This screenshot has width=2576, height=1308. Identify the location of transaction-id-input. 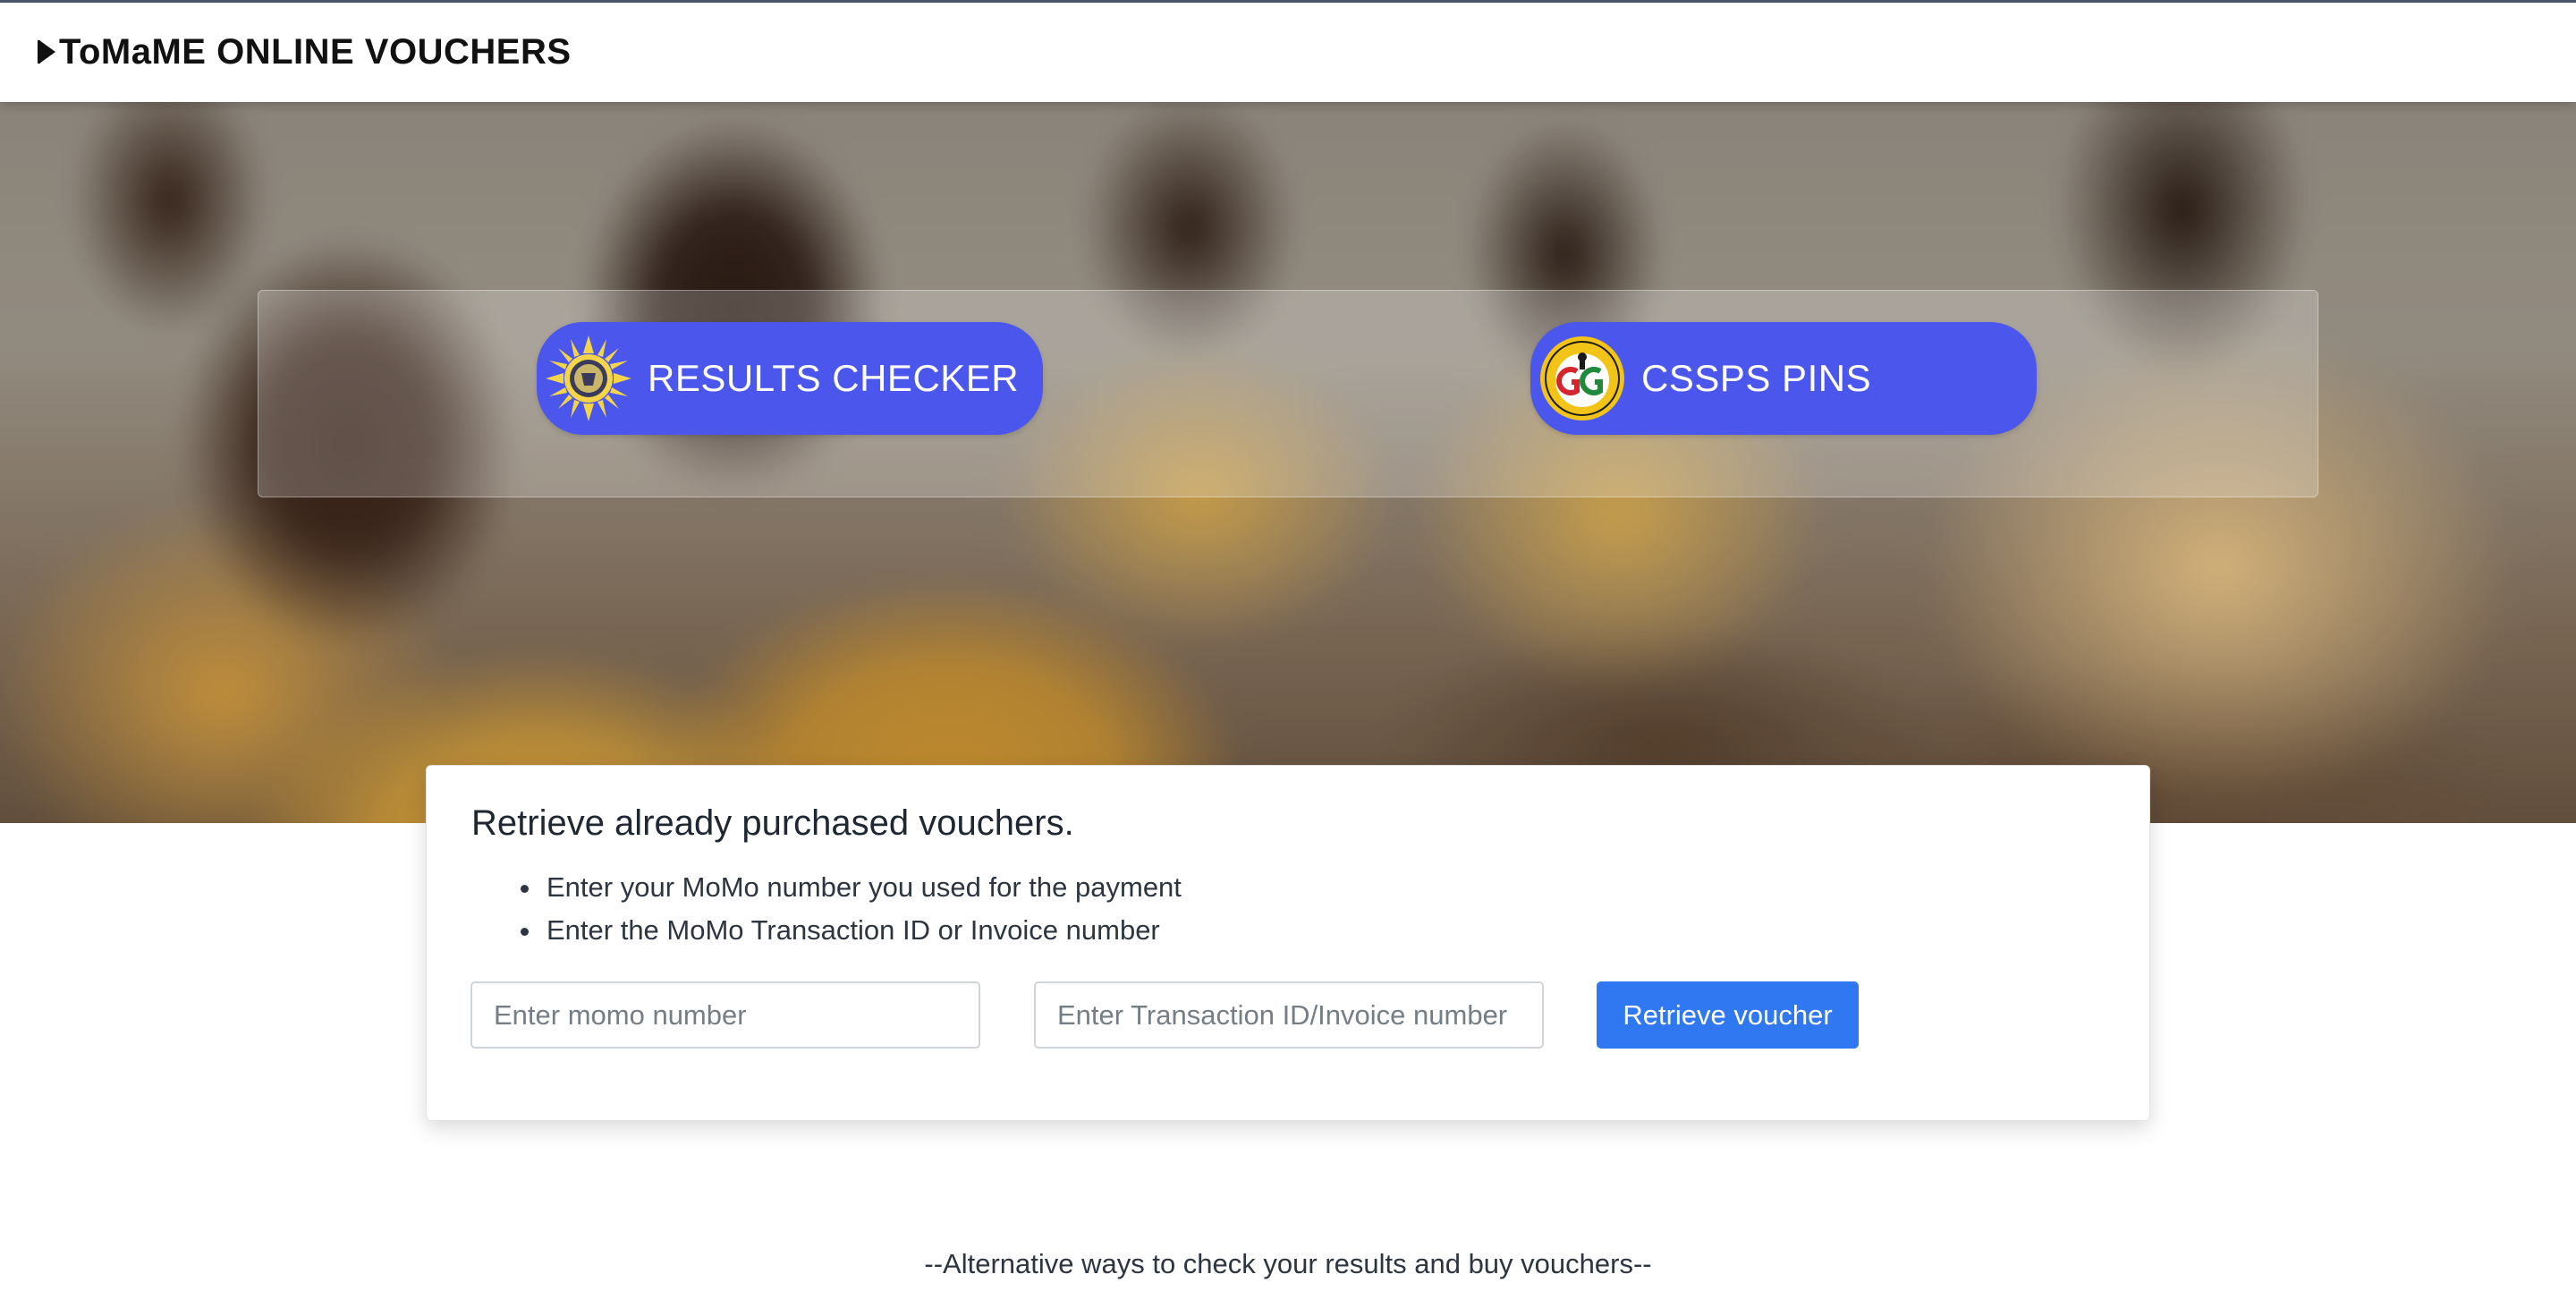
(1289, 1015).